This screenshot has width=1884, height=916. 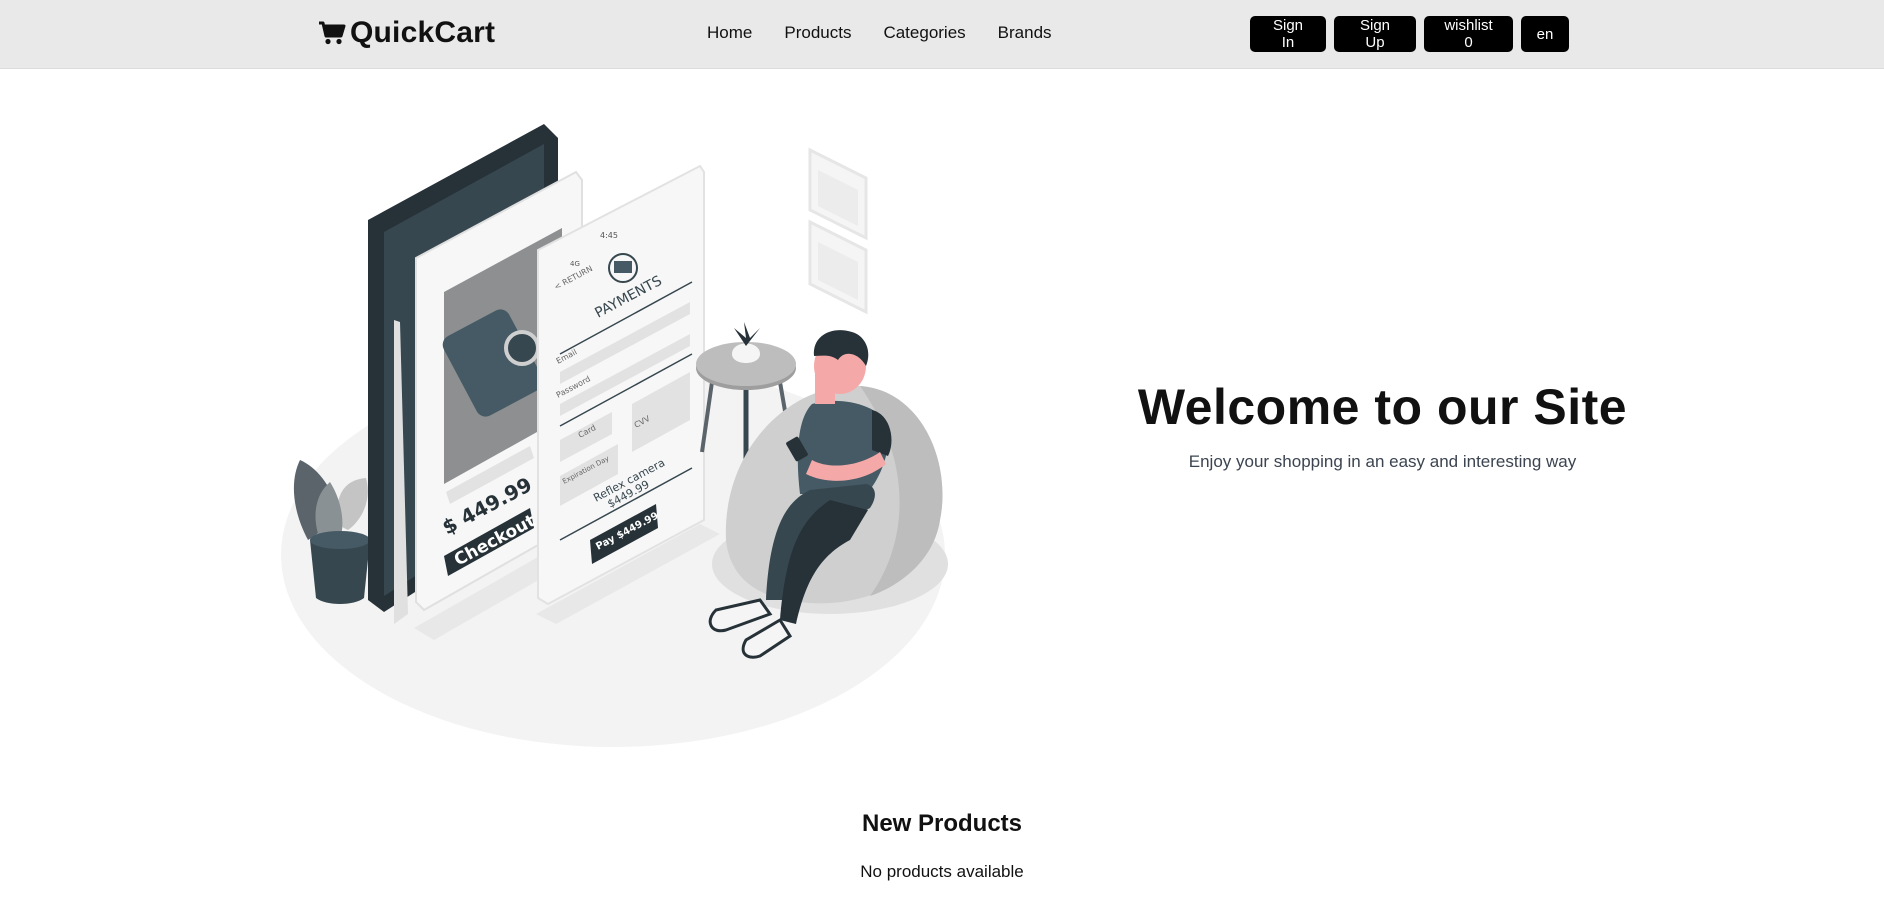 I want to click on status-network-text: 4G, so click(x=575, y=264).